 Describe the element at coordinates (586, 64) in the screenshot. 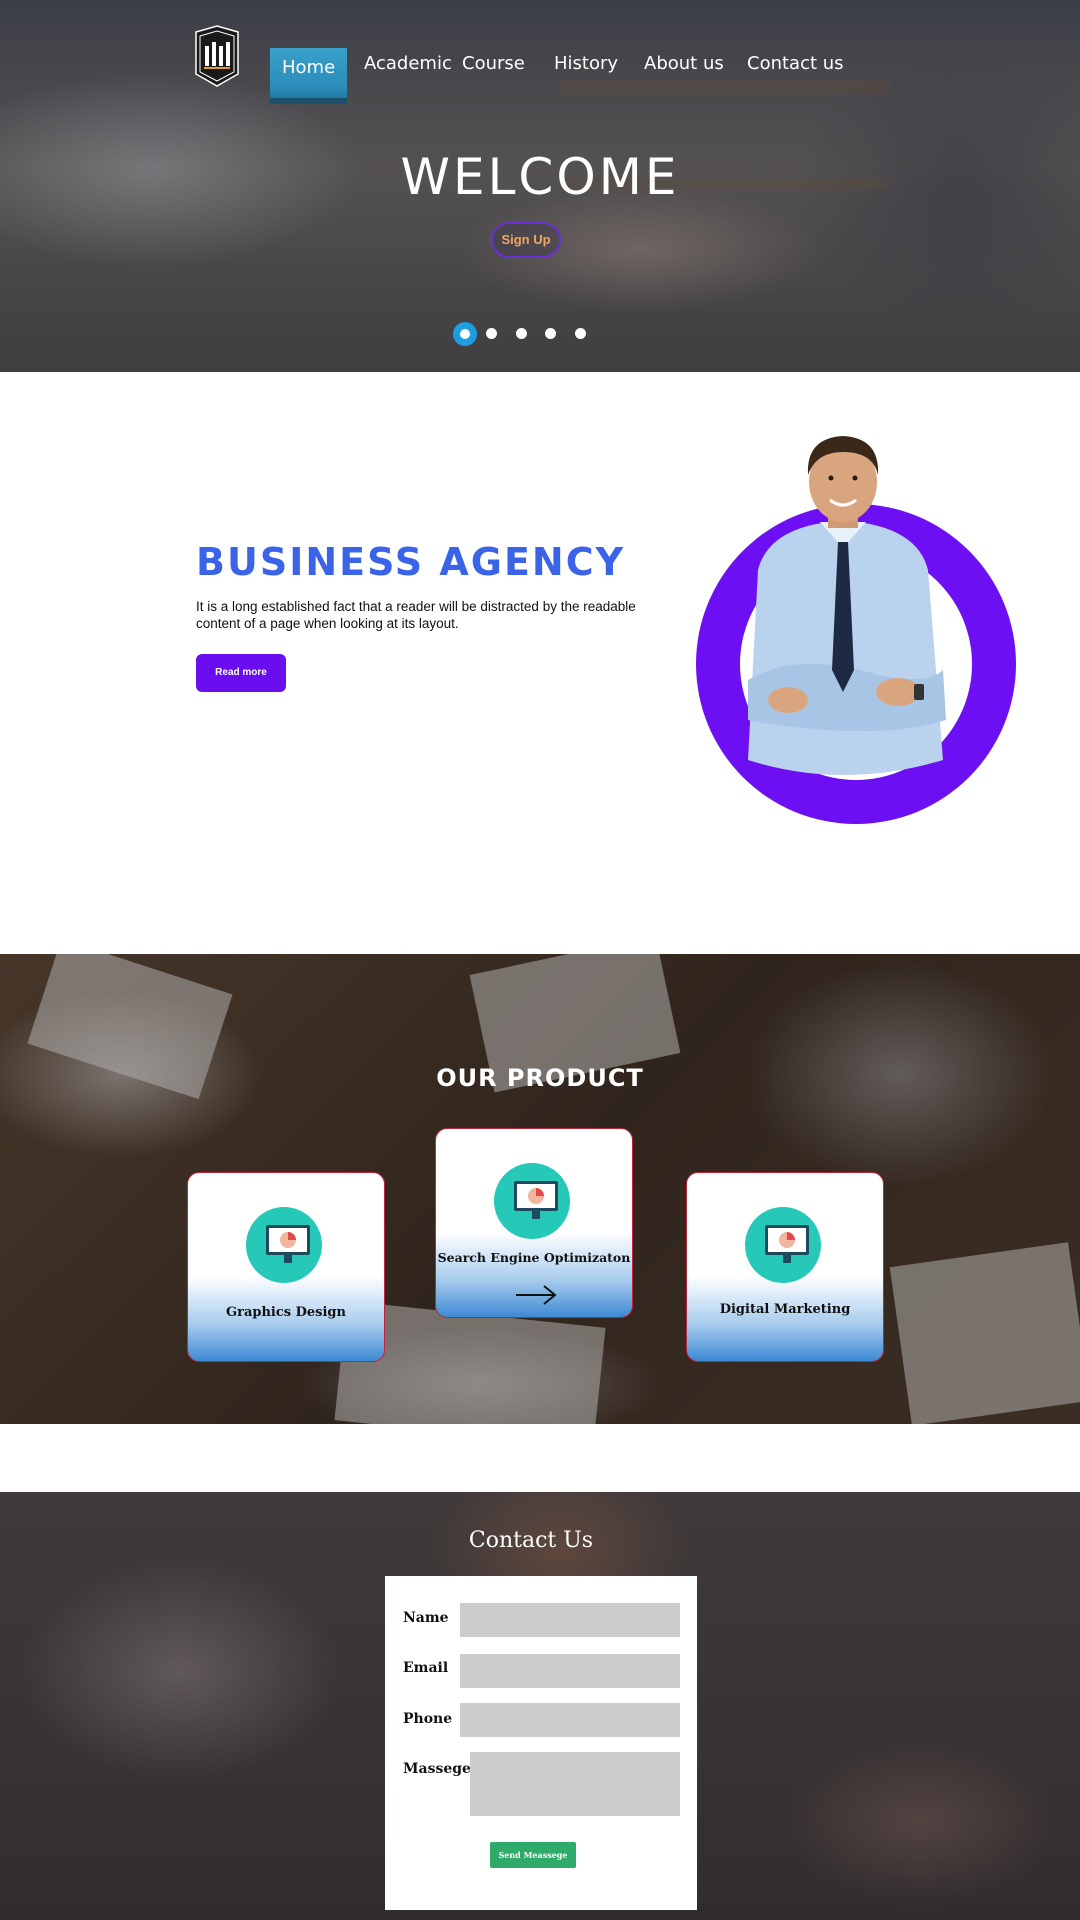

I see `nav-item-history: History` at that location.